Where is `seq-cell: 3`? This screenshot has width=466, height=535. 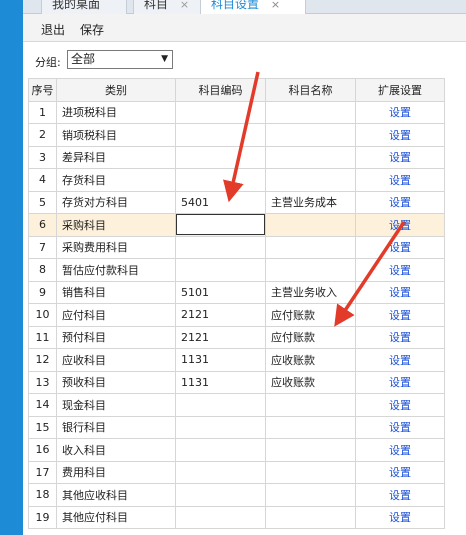
seq-cell: 3 is located at coordinates (42, 157).